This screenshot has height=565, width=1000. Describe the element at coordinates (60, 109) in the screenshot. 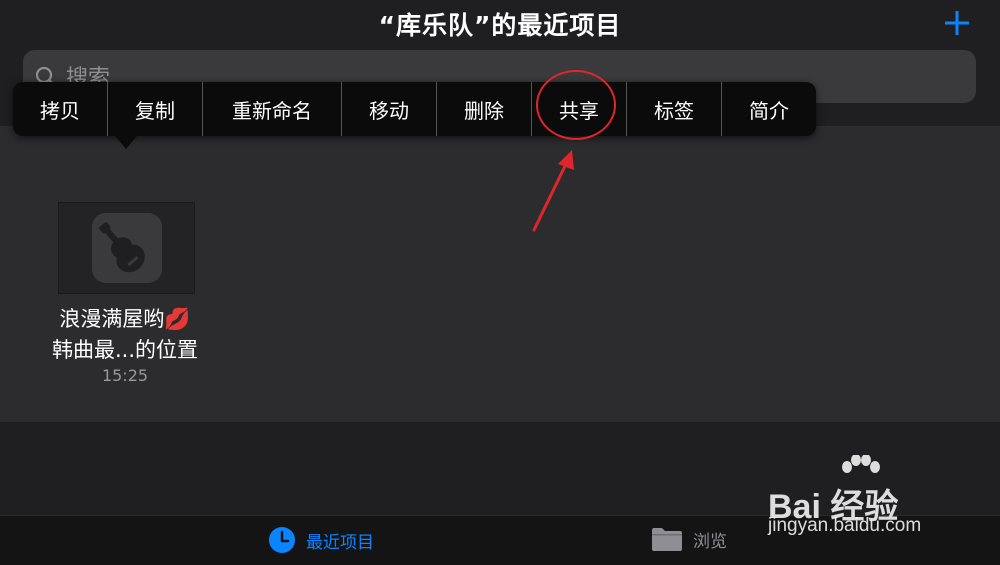

I see `menu-item-copy: 拷贝` at that location.